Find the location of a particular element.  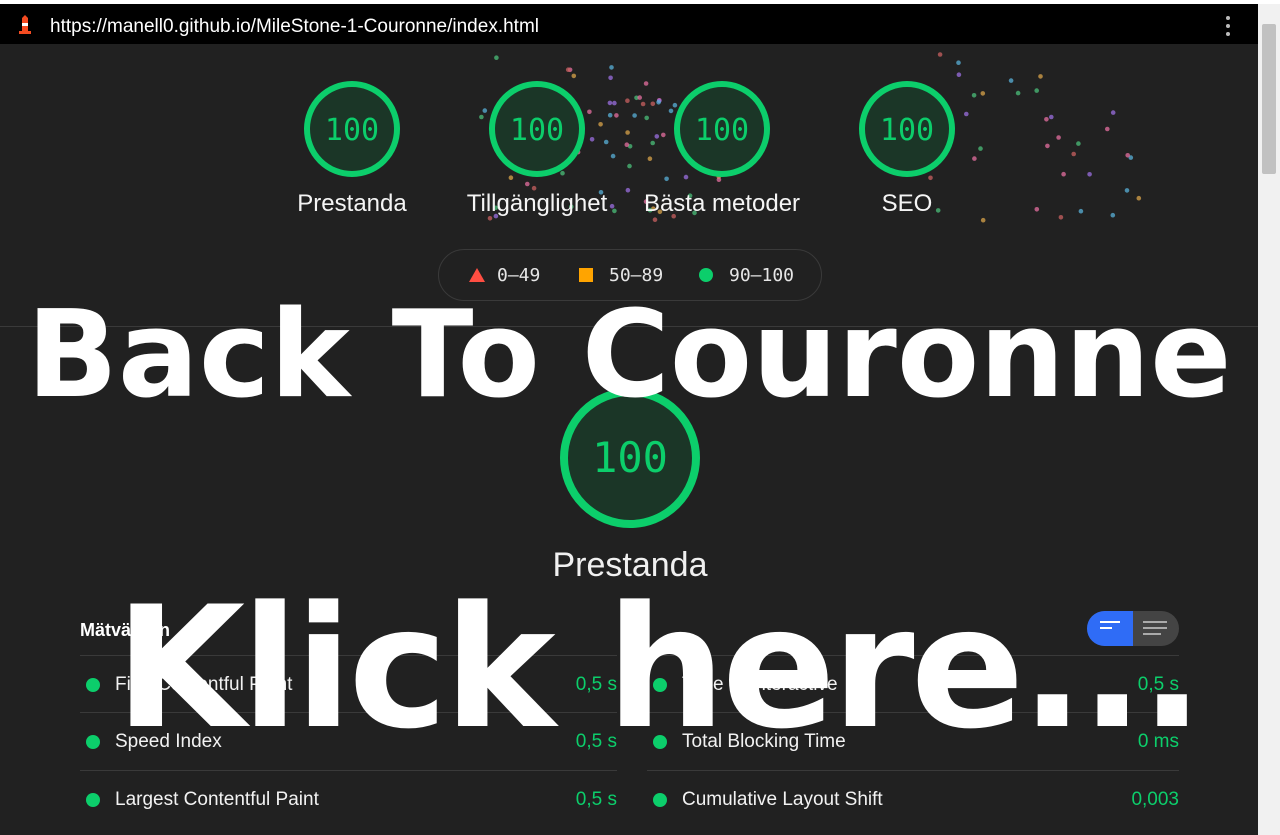

lighthouse-icon is located at coordinates (25, 24).